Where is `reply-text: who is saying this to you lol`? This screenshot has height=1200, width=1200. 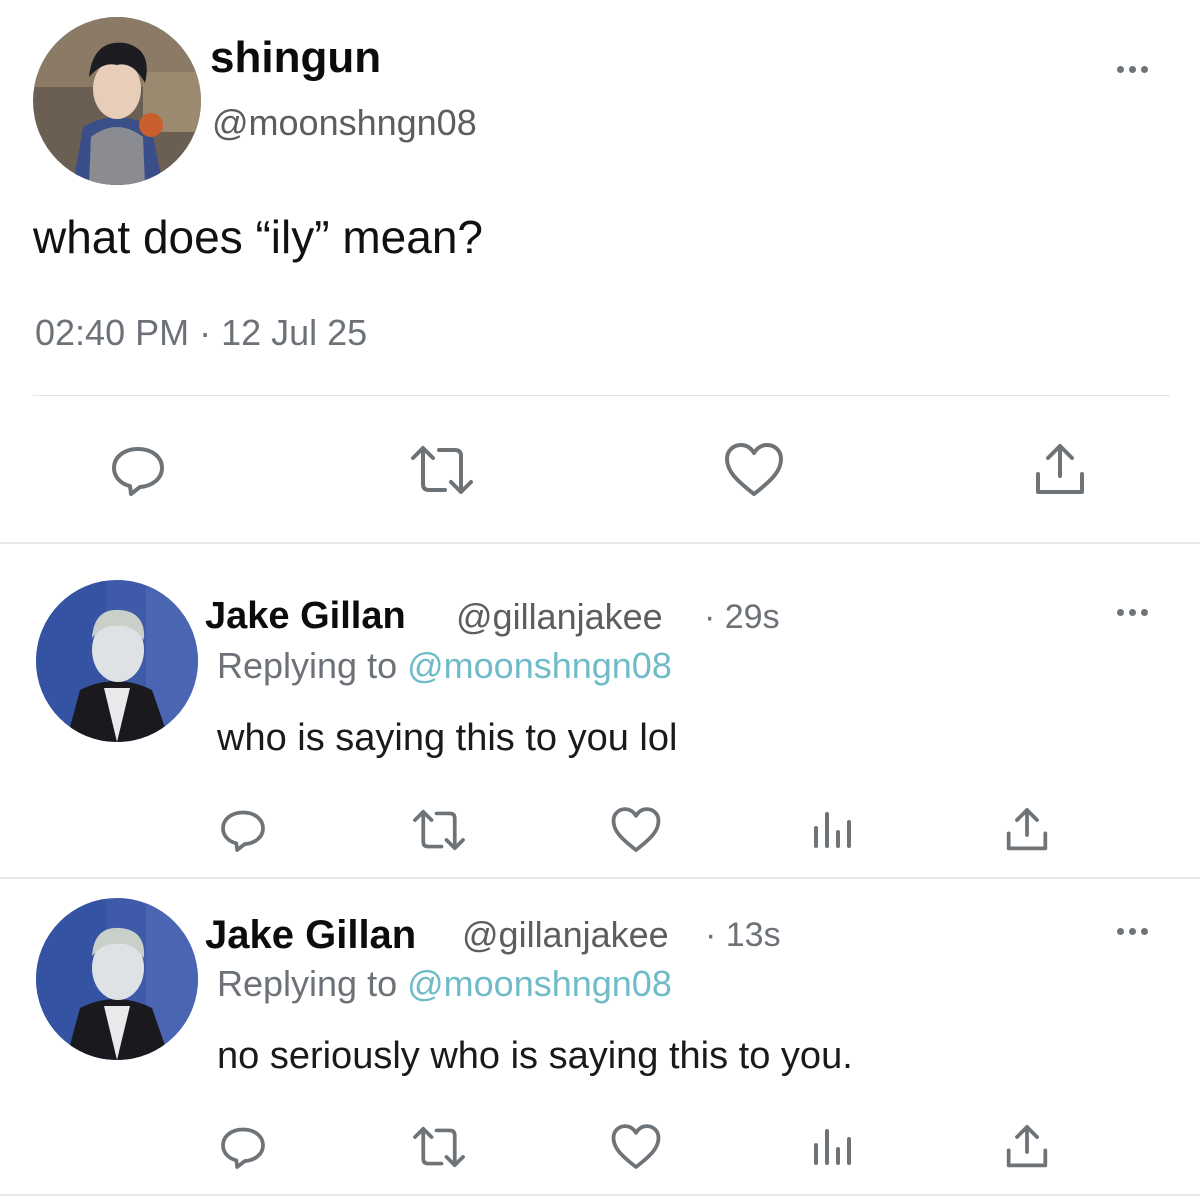
reply-text: who is saying this to you lol is located at coordinates (447, 738).